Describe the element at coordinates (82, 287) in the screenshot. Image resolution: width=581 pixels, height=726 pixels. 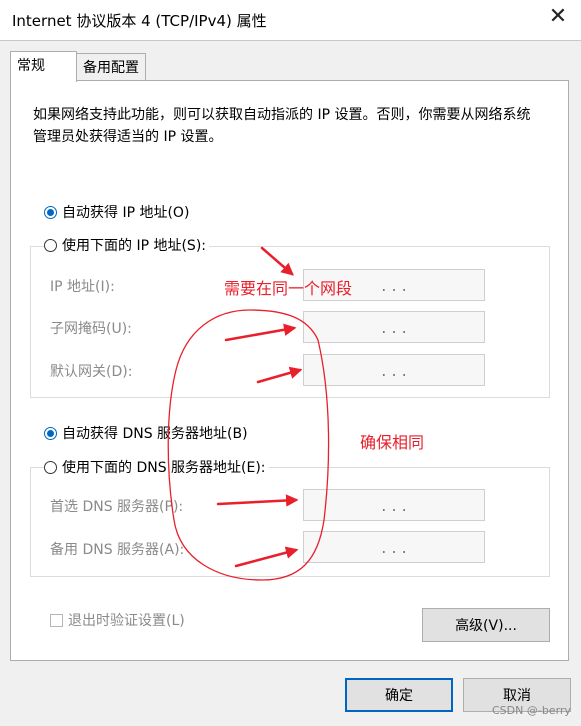
I see `ip-address-label: IP 地址(I):` at that location.